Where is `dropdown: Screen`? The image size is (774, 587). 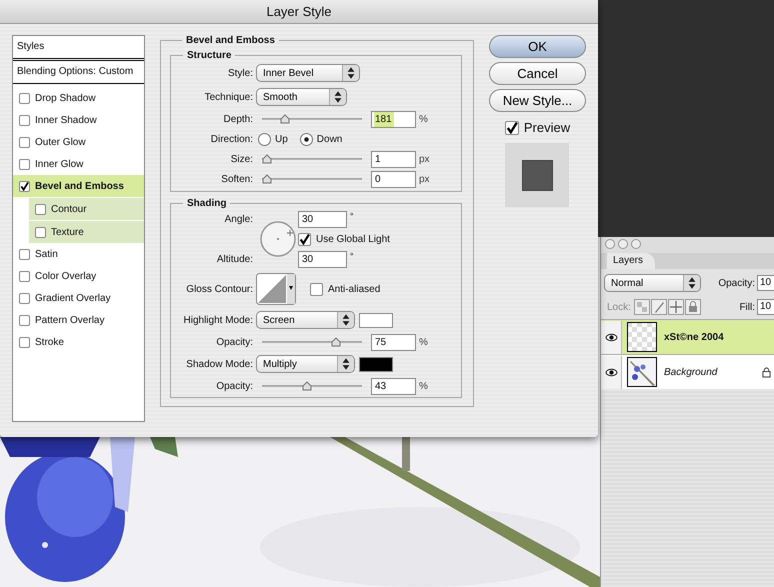 dropdown: Screen is located at coordinates (305, 320).